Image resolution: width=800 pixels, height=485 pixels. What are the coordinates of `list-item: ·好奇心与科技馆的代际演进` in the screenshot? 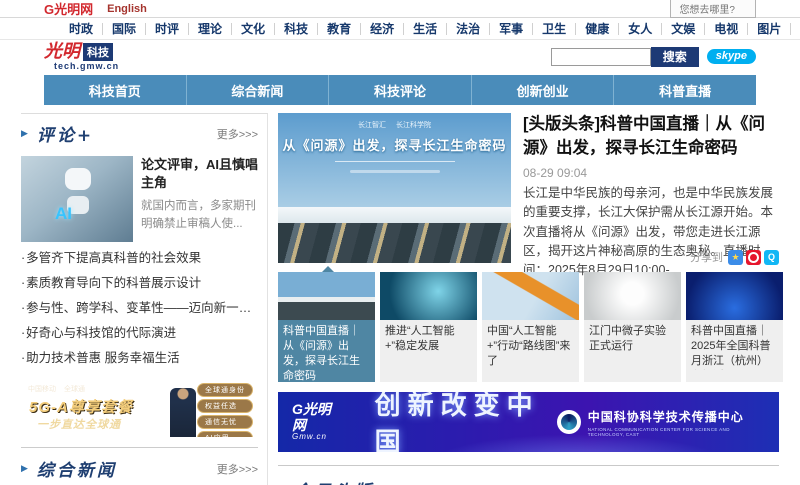 It's located at (139, 333).